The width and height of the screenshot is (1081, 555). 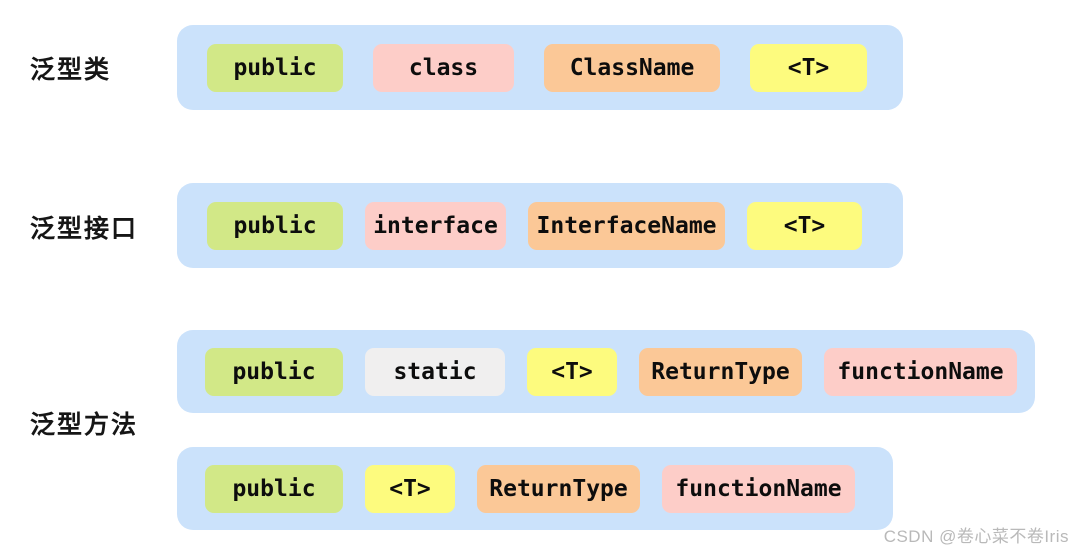 What do you see at coordinates (443, 67) in the screenshot?
I see `chip-class: class` at bounding box center [443, 67].